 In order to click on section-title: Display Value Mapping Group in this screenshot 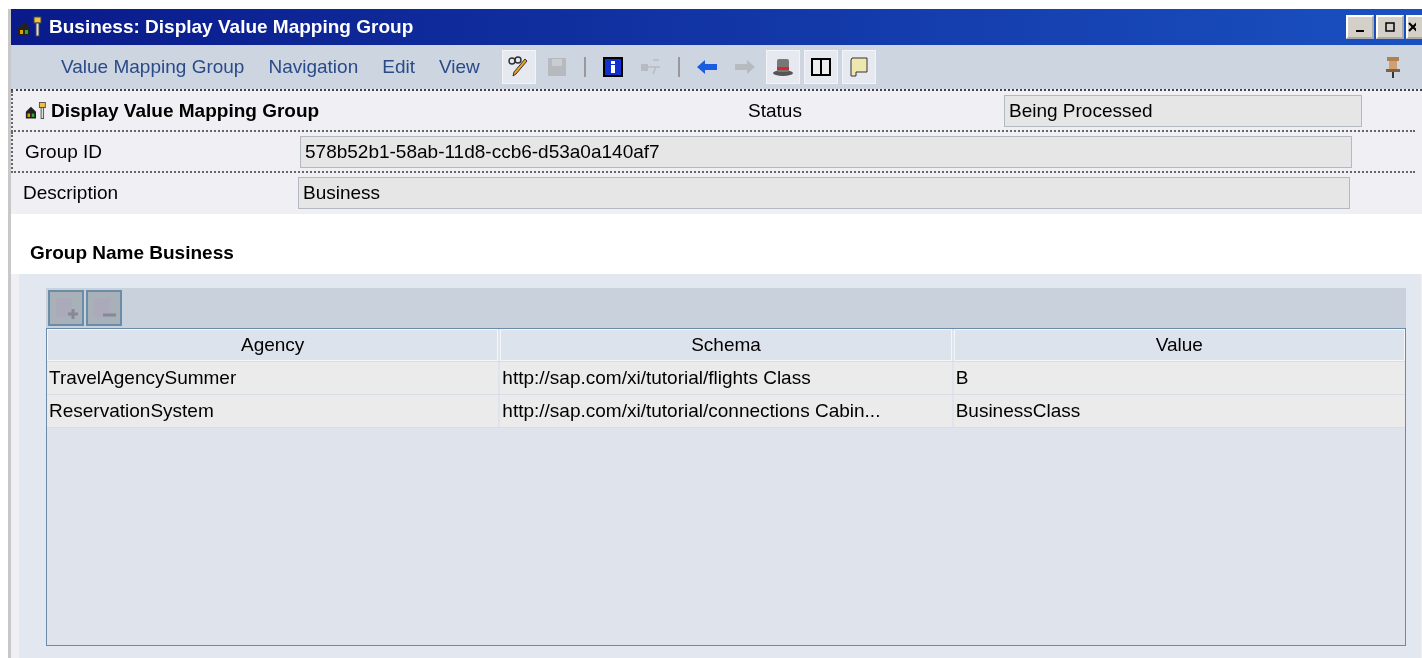, I will do `click(185, 110)`.